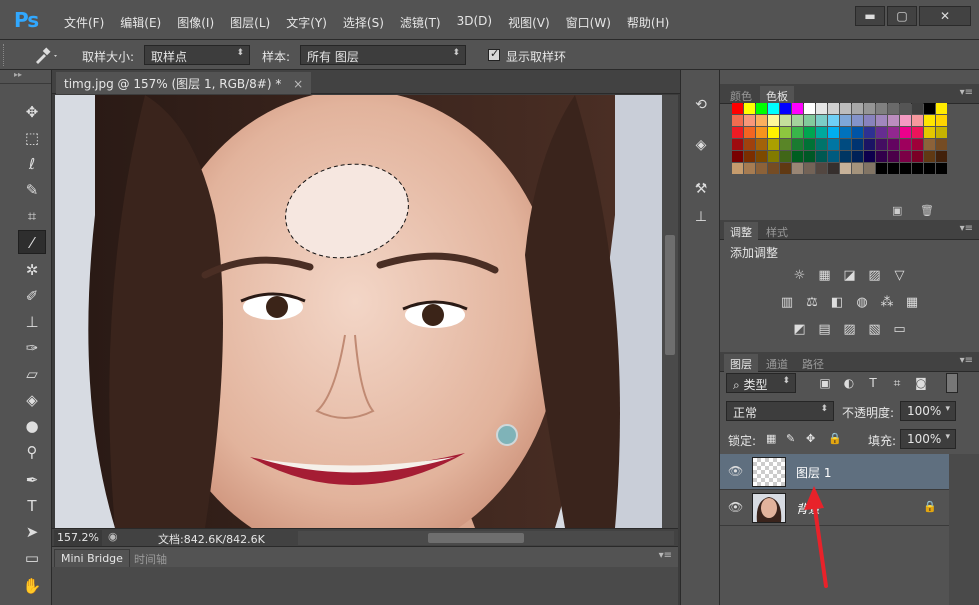 The width and height of the screenshot is (979, 605). Describe the element at coordinates (834, 472) in the screenshot. I see `layer-row-layer1: 👁 图层 1` at that location.